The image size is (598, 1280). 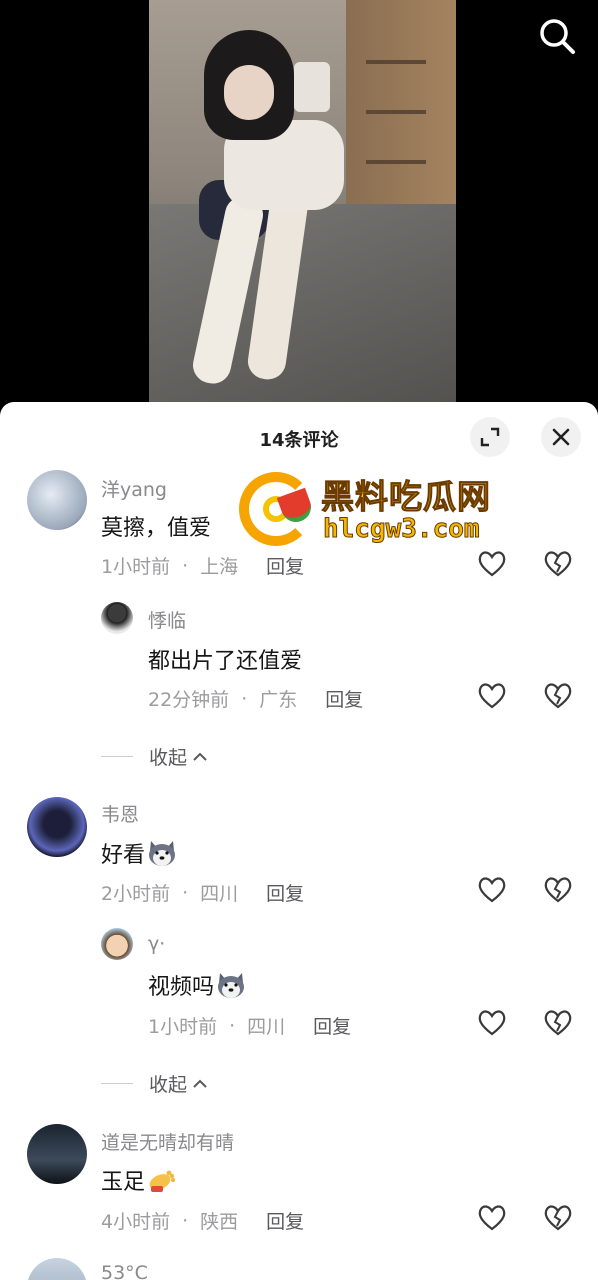 I want to click on comment-meta: 2小时前 · 四川 回复, so click(x=202, y=892).